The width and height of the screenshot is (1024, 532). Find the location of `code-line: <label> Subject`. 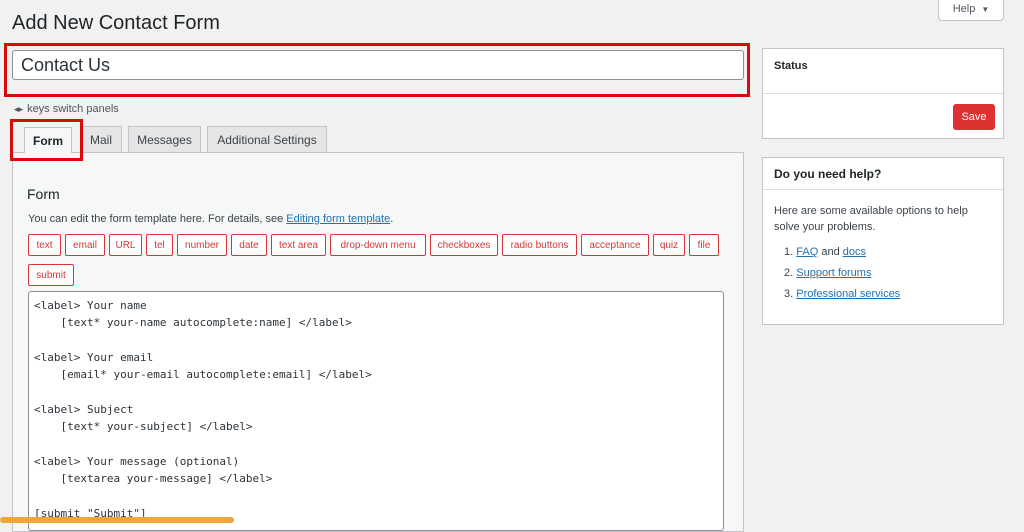

code-line: <label> Subject is located at coordinates (84, 409).